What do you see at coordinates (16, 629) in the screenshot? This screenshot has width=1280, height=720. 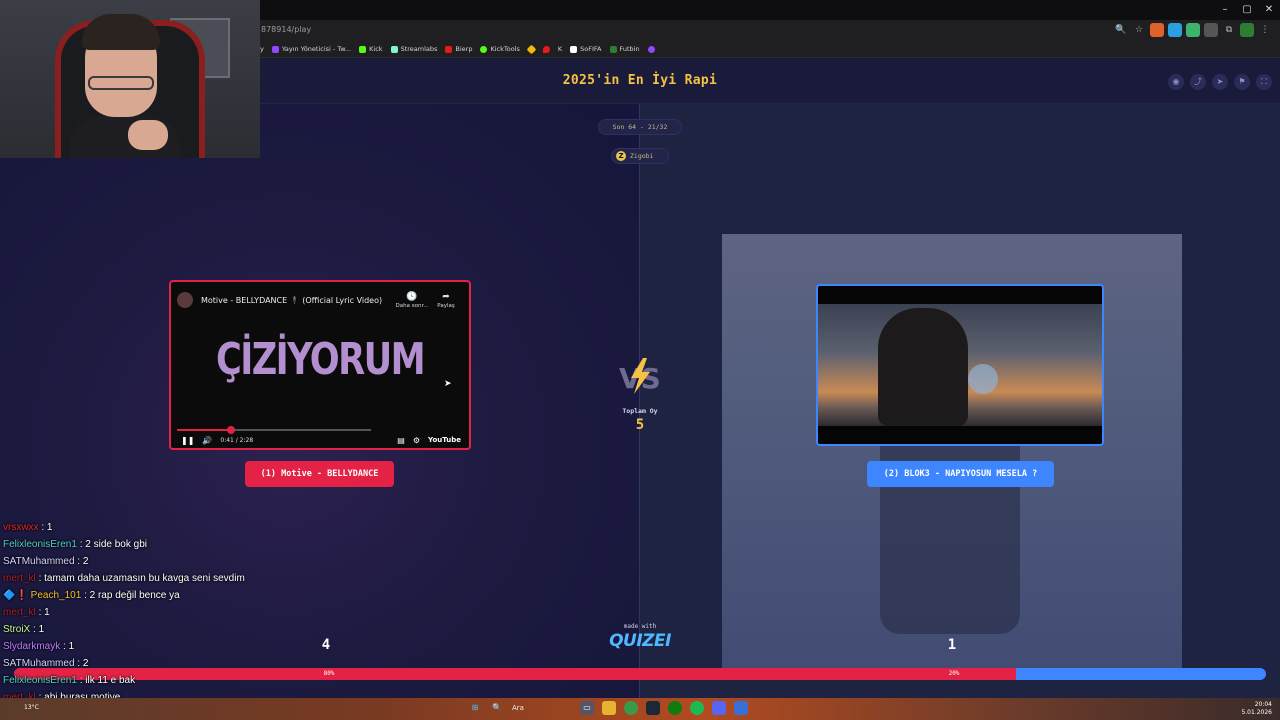 I see `chat-username: StroiX` at bounding box center [16, 629].